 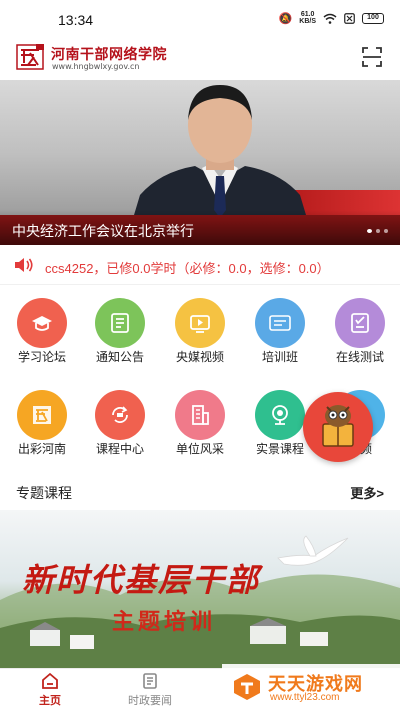 I want to click on network-speed: 61.0 KB/S, so click(x=307, y=18).